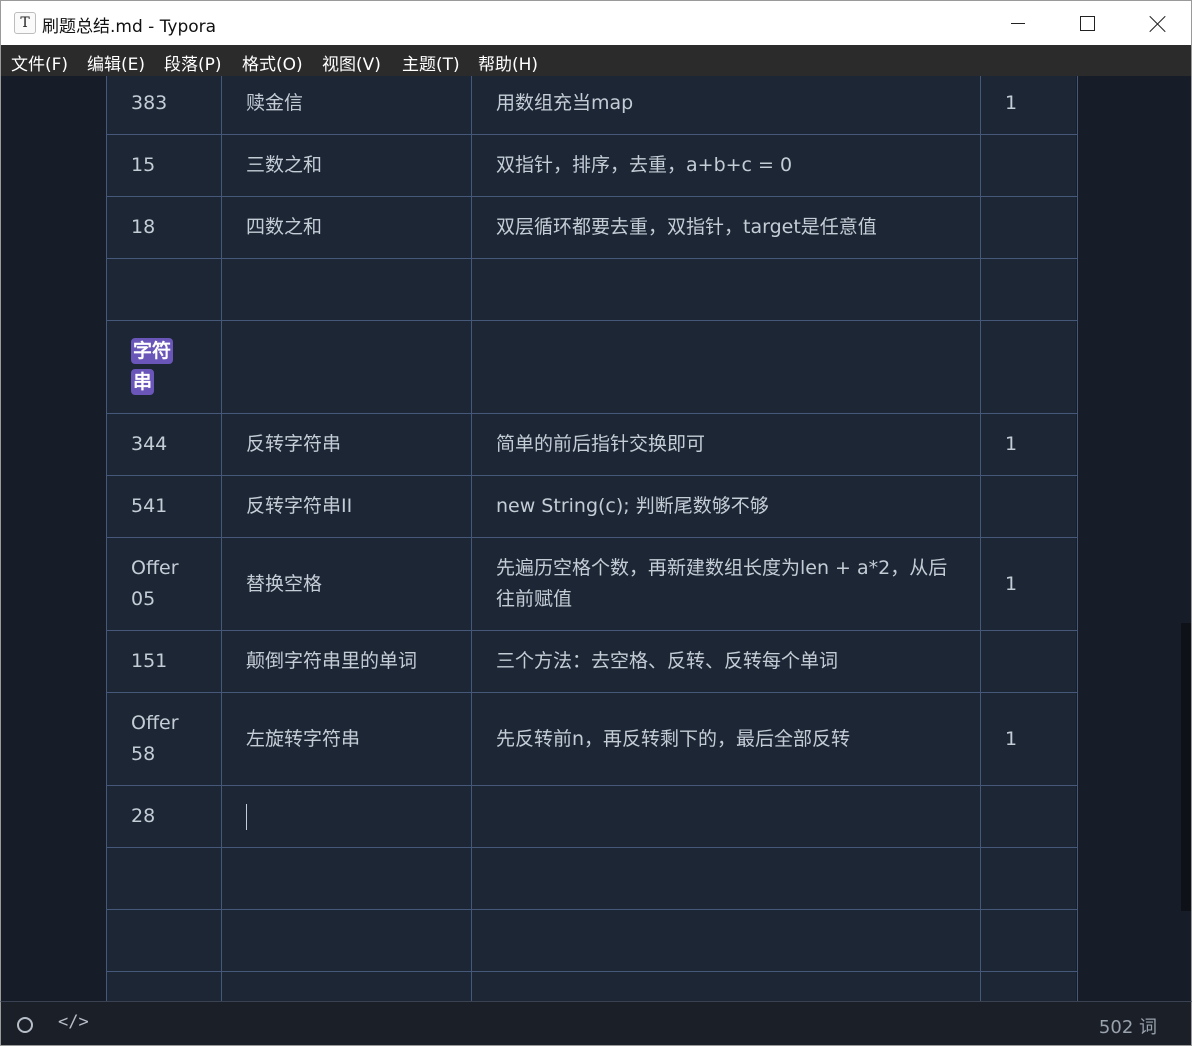 This screenshot has width=1192, height=1046. Describe the element at coordinates (193, 62) in the screenshot. I see `menu-paragraph: 段落(P)` at that location.